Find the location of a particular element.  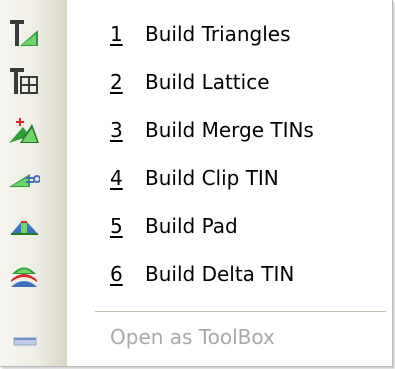

menu-item-build-clip-tin: 4 Build Clip TIN is located at coordinates (196, 178).